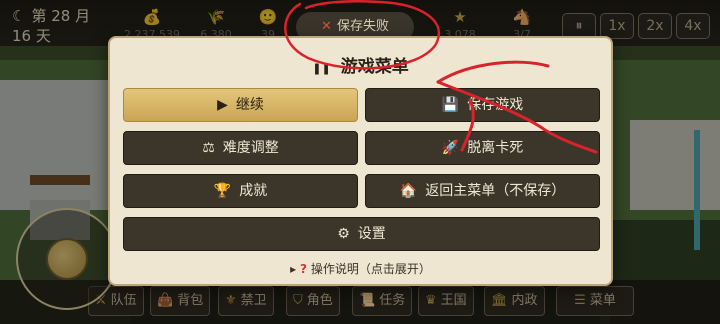  Describe the element at coordinates (450, 148) in the screenshot. I see `rocket-icon: 🚀` at that location.